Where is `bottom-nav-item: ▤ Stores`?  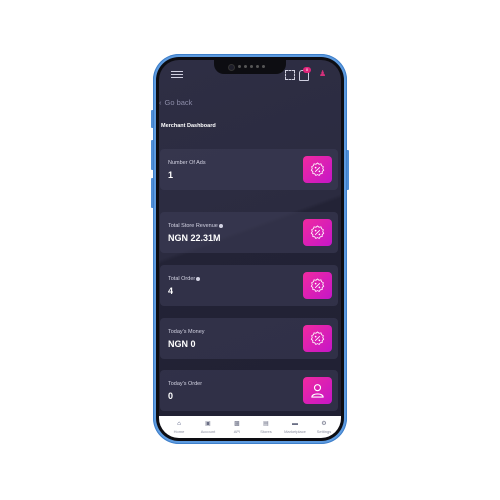 bottom-nav-item: ▤ Stores is located at coordinates (266, 427).